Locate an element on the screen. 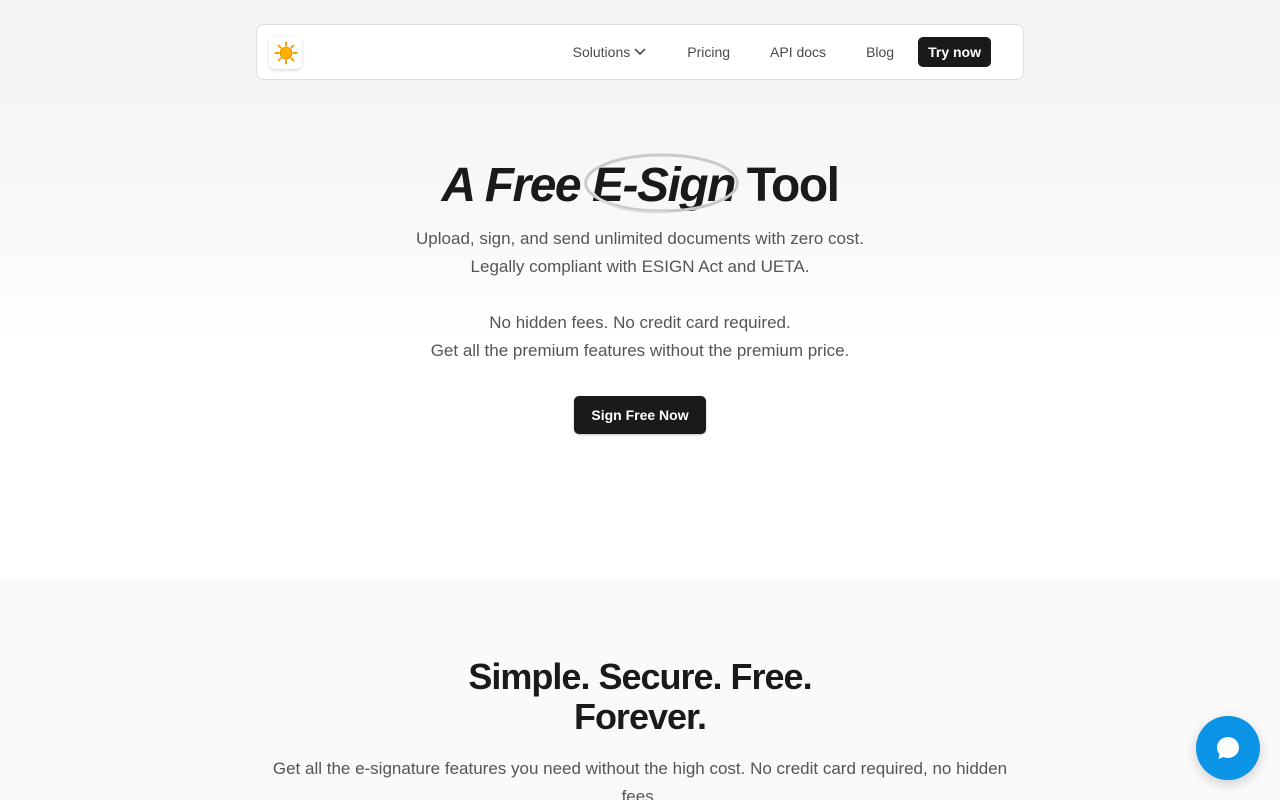 This screenshot has width=1280, height=800. features-title-line1: Simple. Secure. Free. is located at coordinates (640, 676).